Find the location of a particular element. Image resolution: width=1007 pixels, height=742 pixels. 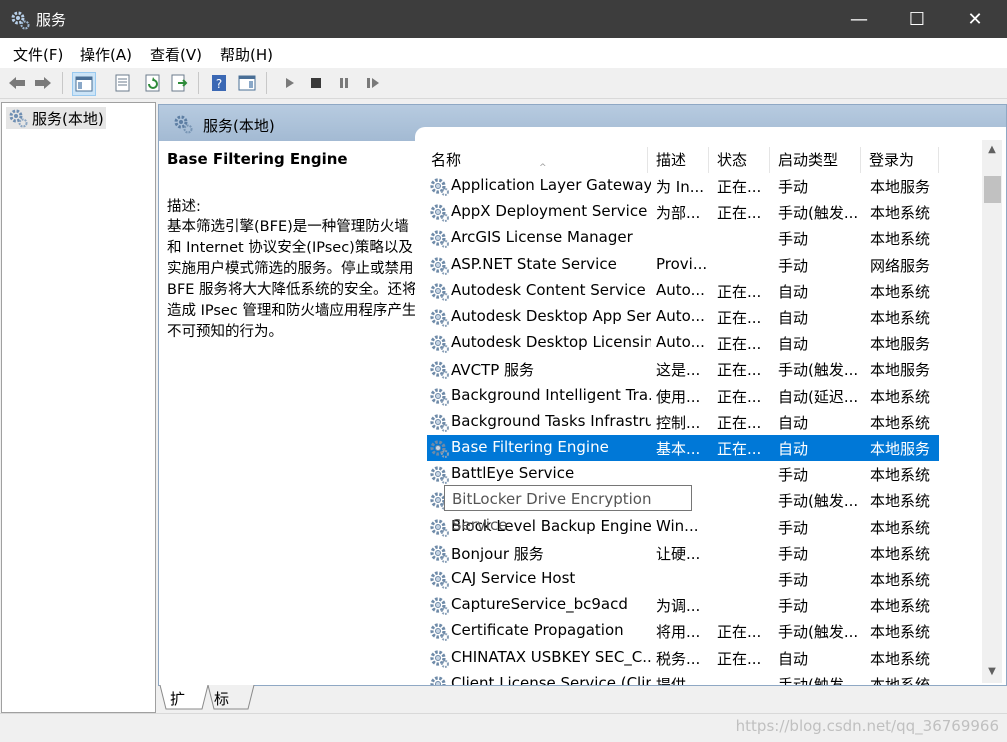

service-row: CaptureService_bc9acd 为调... 手动 本地系统 is located at coordinates (683, 605).